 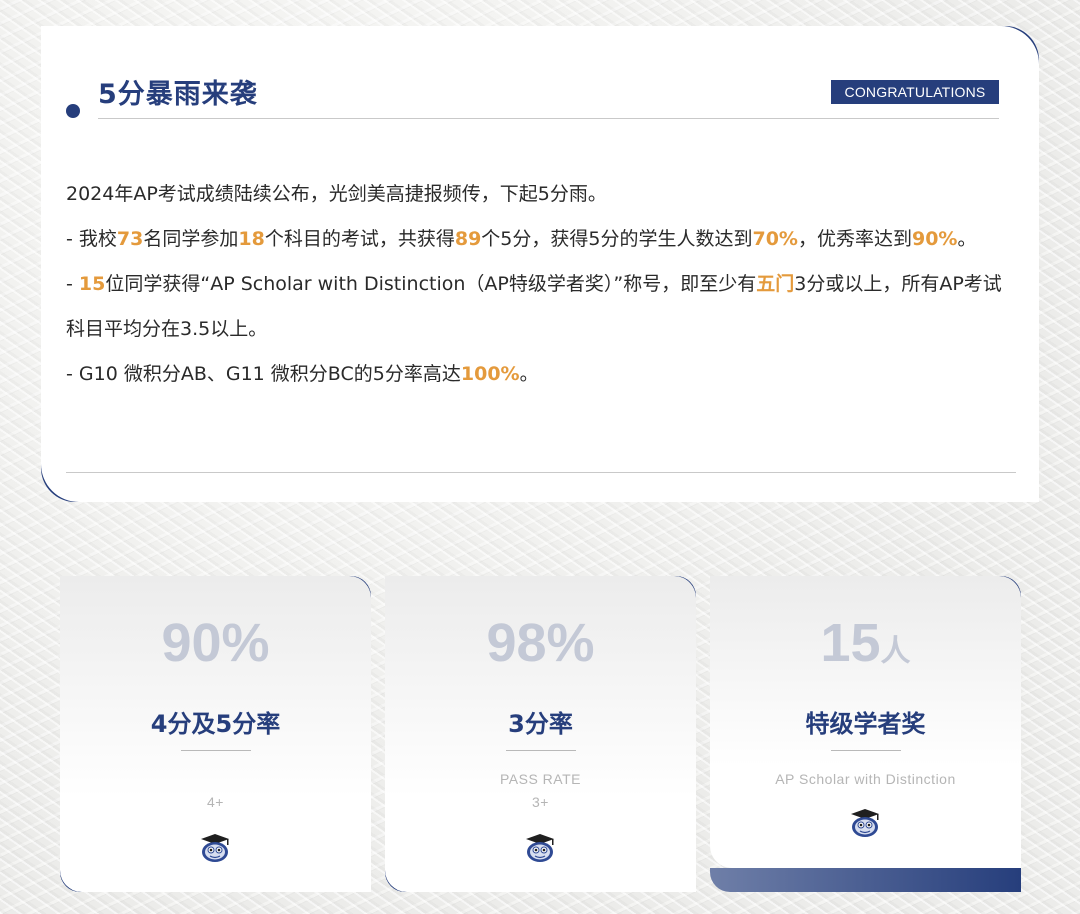 I want to click on highlight-number: 18, so click(x=251, y=239).